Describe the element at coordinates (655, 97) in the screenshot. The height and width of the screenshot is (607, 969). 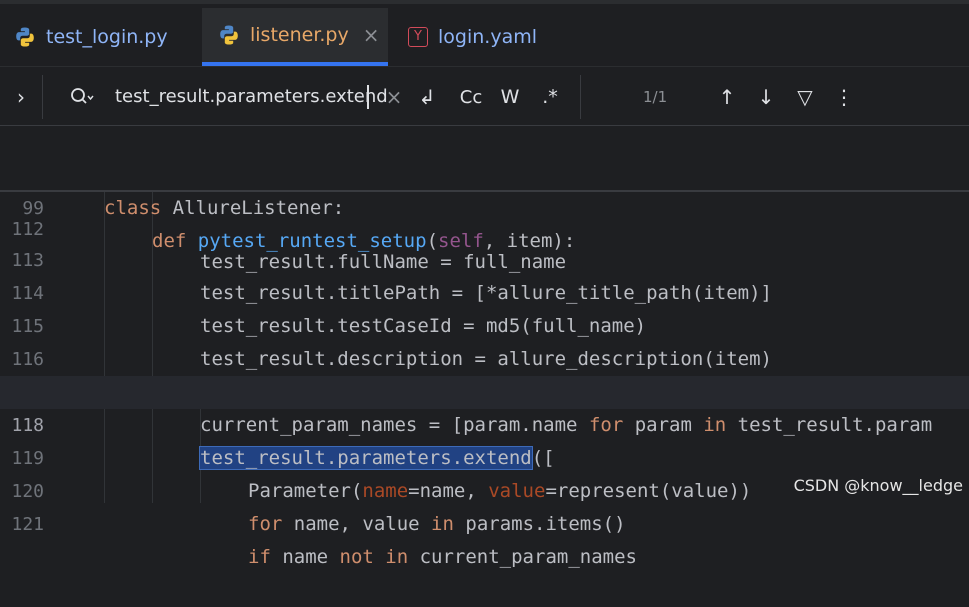
I see `match-count: 1/1` at that location.